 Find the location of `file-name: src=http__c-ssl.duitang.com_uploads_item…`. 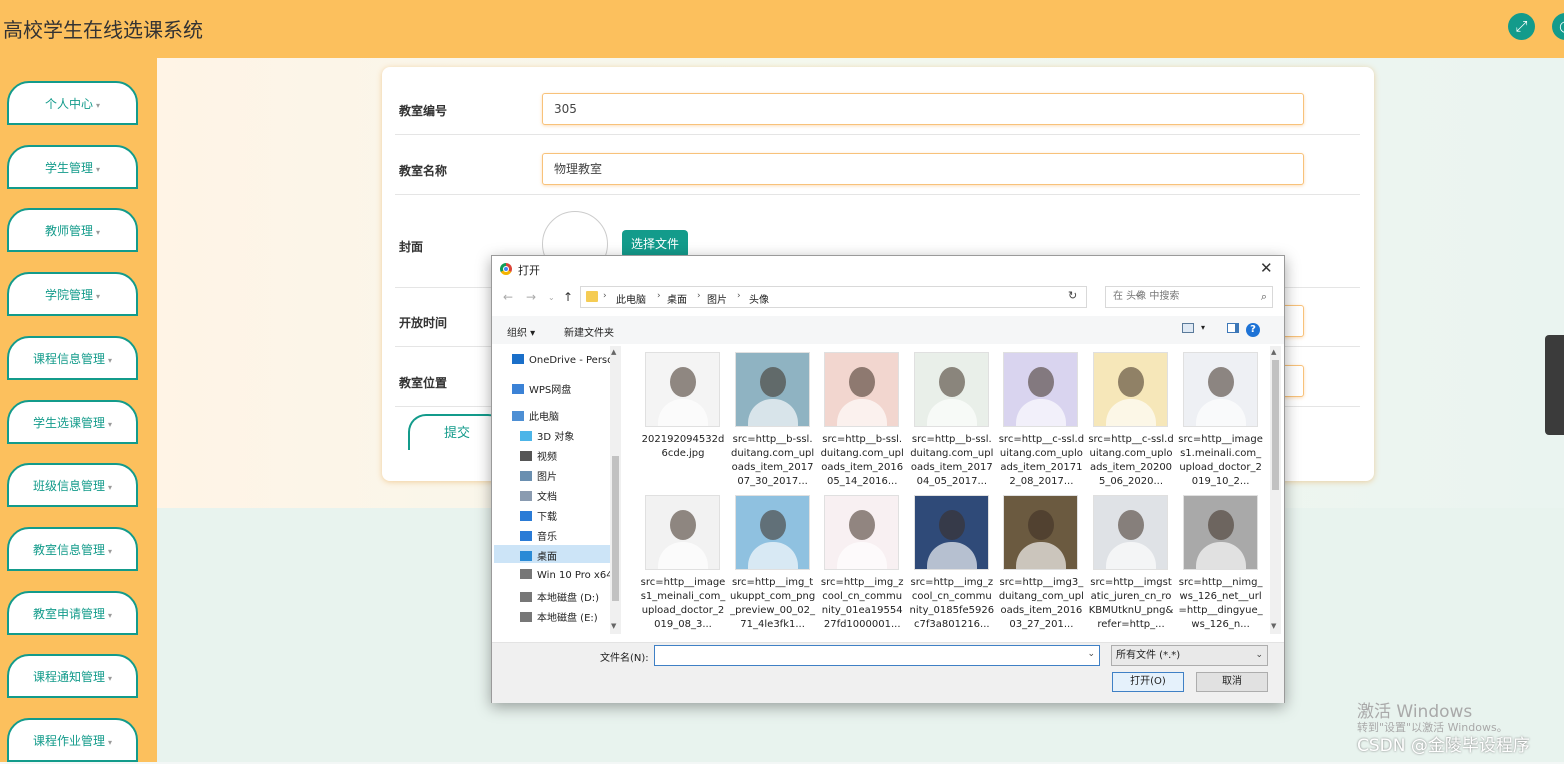

file-name: src=http__c-ssl.duitang.com_uploads_item… is located at coordinates (1041, 460).